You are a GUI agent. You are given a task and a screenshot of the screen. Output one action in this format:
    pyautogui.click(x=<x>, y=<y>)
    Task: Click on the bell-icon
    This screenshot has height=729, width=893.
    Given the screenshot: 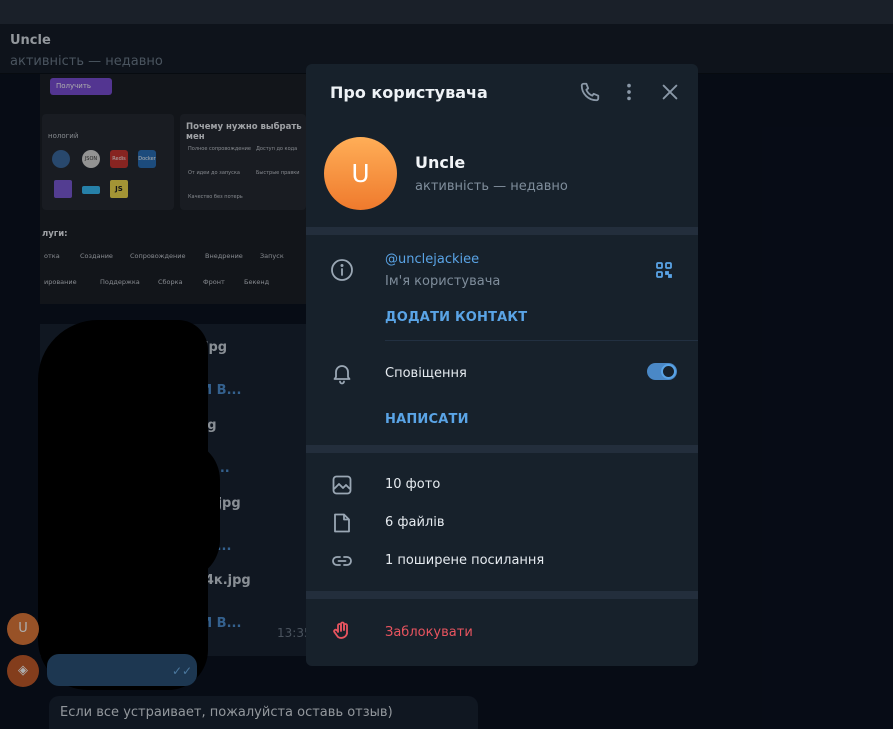 What is the action you would take?
    pyautogui.click(x=342, y=373)
    